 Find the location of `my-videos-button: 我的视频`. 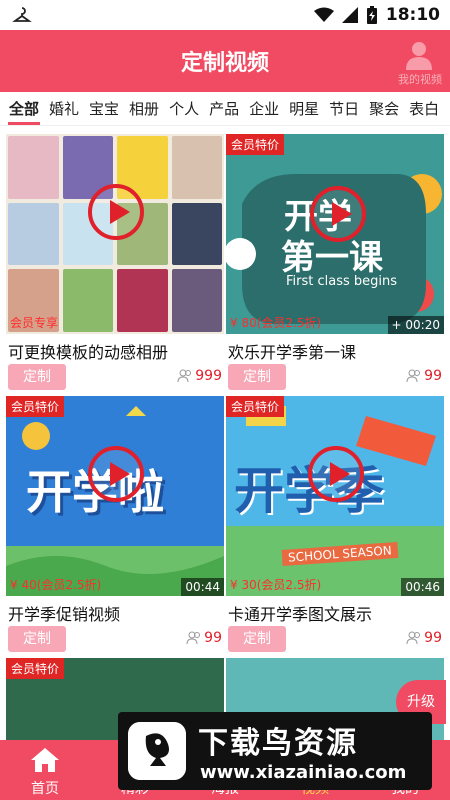

my-videos-button: 我的视频 is located at coordinates (418, 64).